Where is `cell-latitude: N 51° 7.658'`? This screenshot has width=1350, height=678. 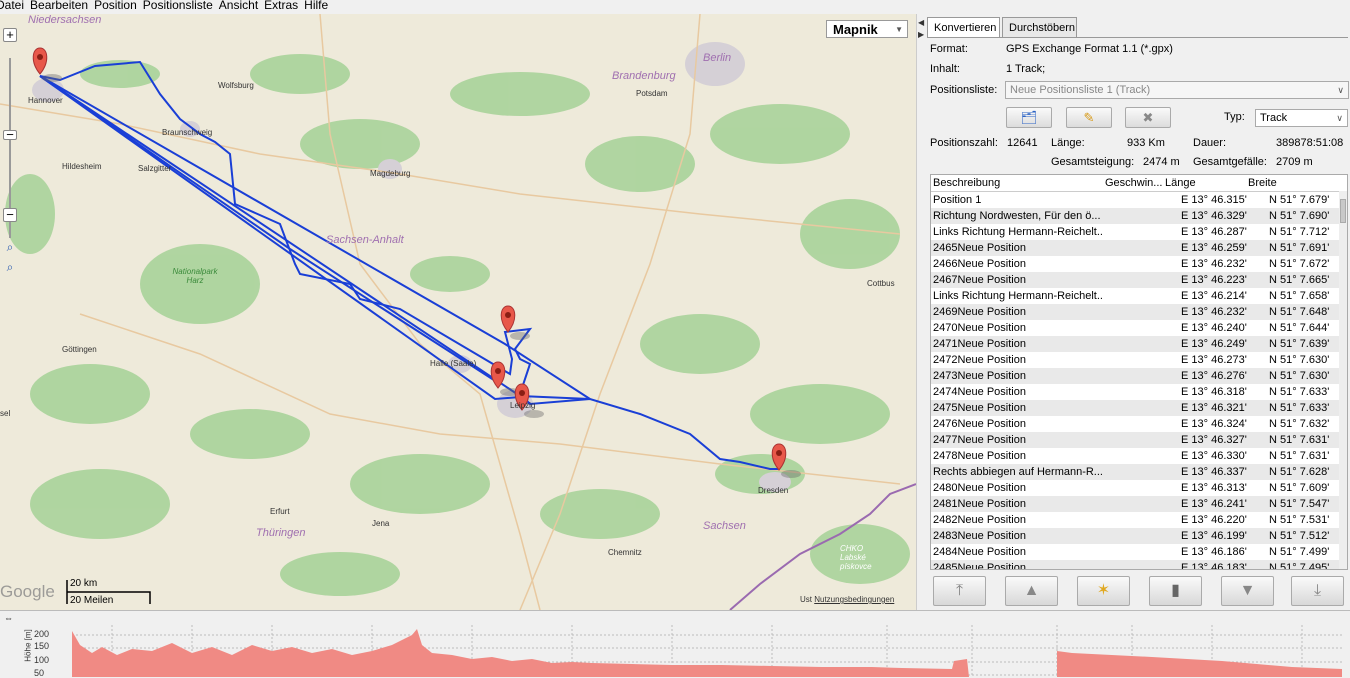 cell-latitude: N 51° 7.658' is located at coordinates (1299, 296).